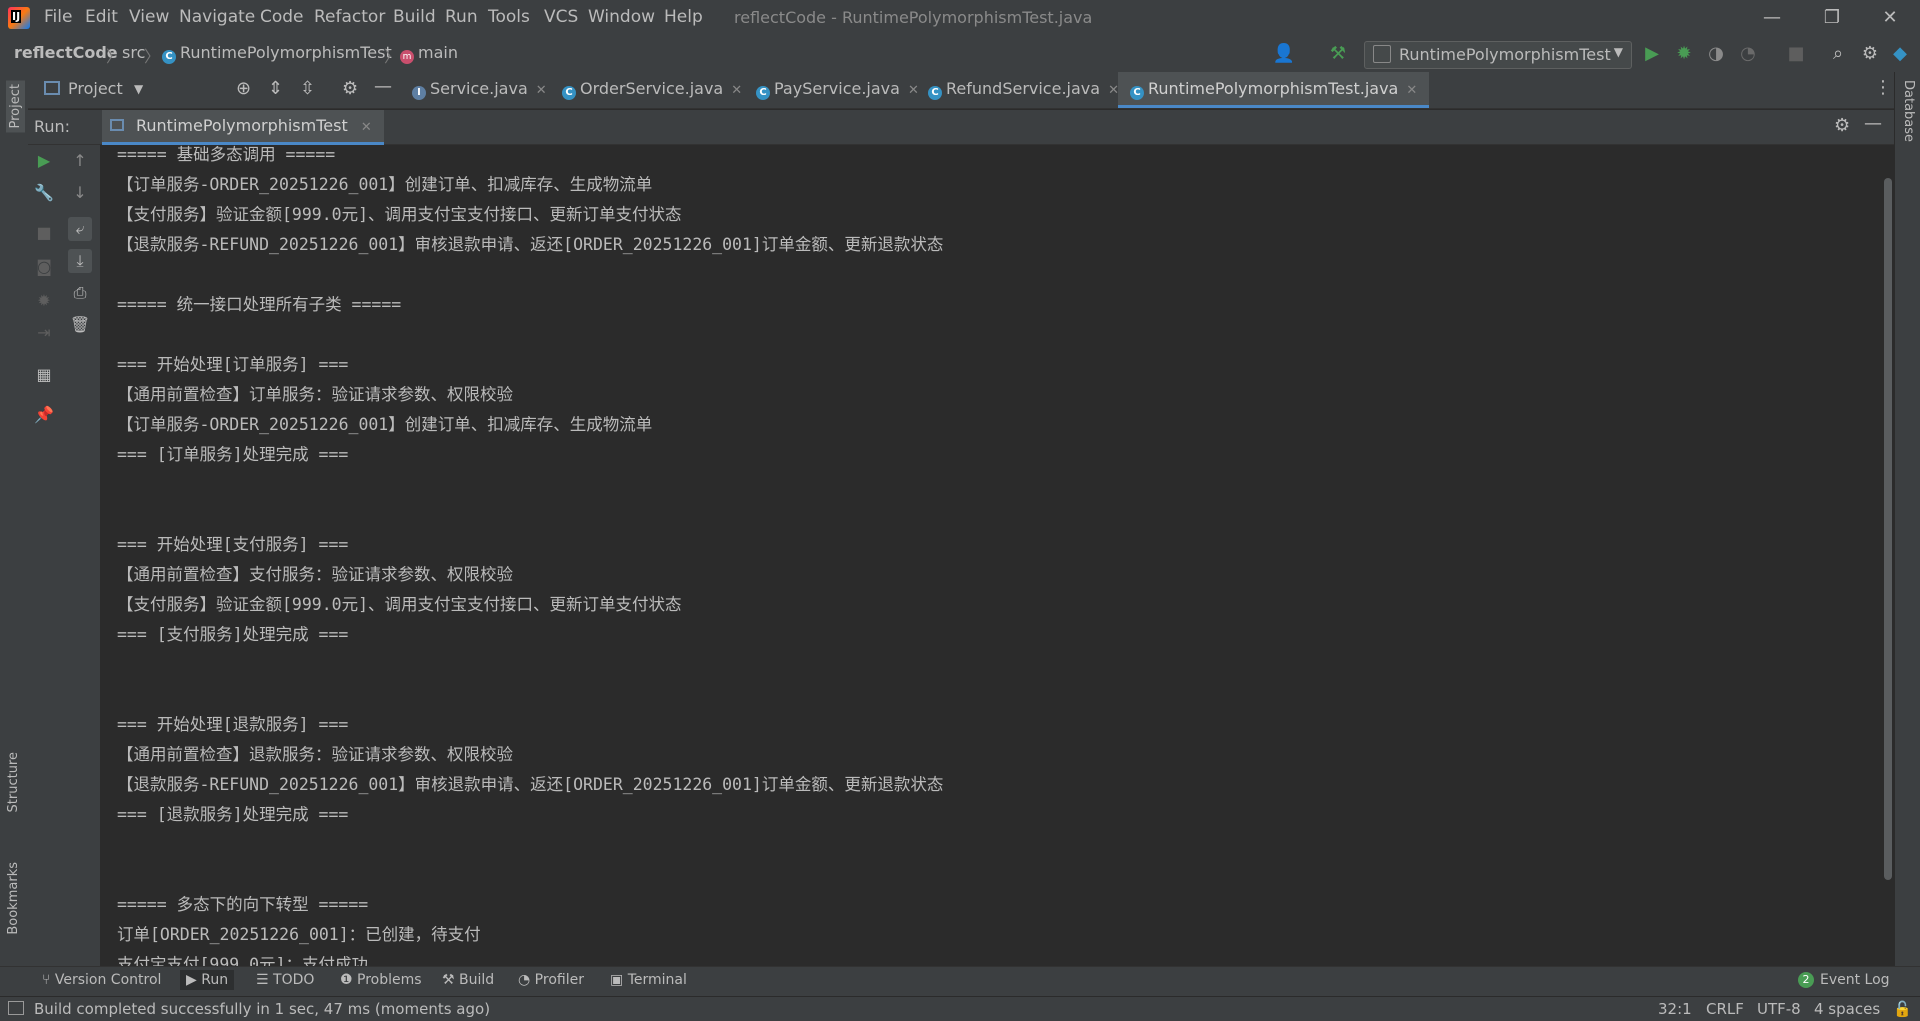  I want to click on profile-icon: ◔, so click(1748, 54).